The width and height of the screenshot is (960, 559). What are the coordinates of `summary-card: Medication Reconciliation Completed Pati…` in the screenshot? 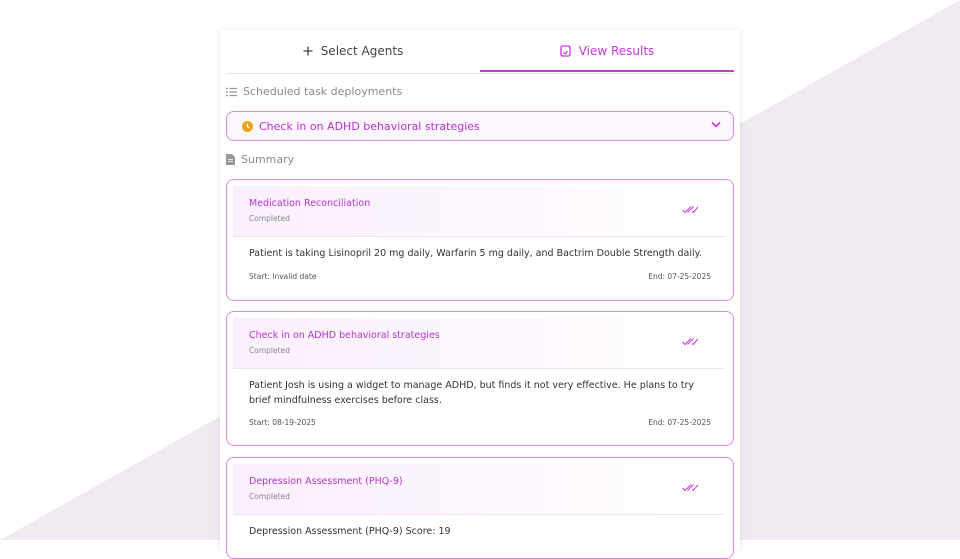 It's located at (480, 240).